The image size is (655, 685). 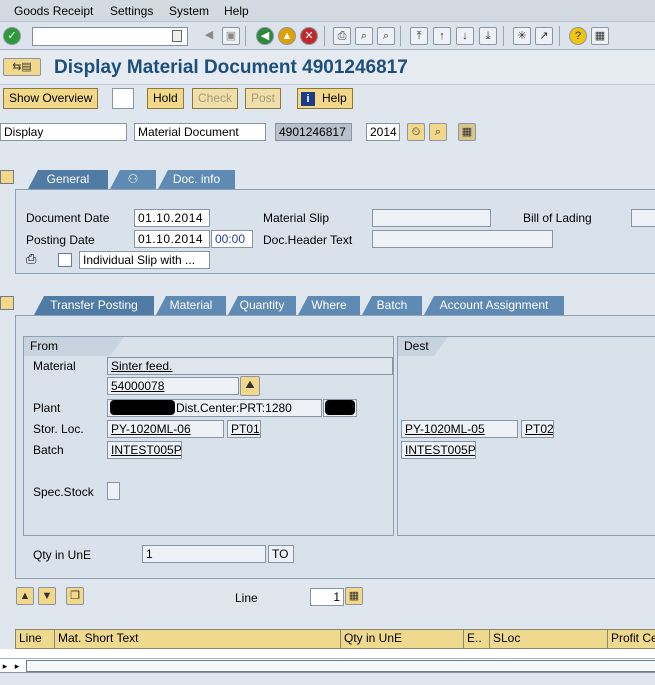 I want to click on back-icon: ◀, so click(x=265, y=36).